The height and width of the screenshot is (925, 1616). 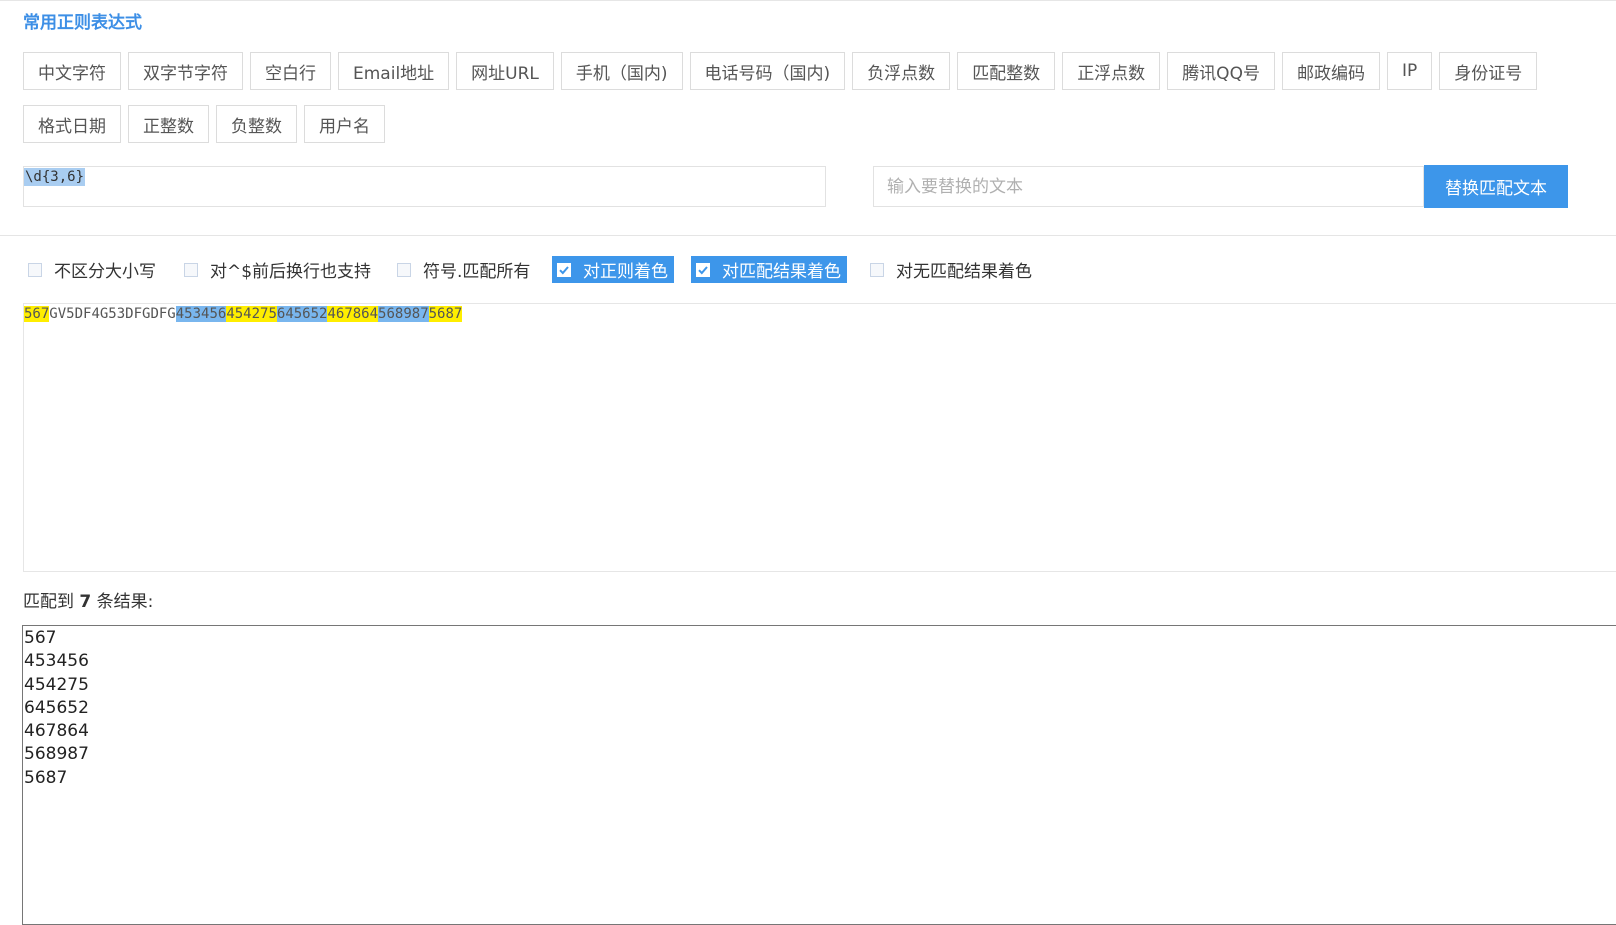 I want to click on match-summary-suffix: 条结果:, so click(x=125, y=602).